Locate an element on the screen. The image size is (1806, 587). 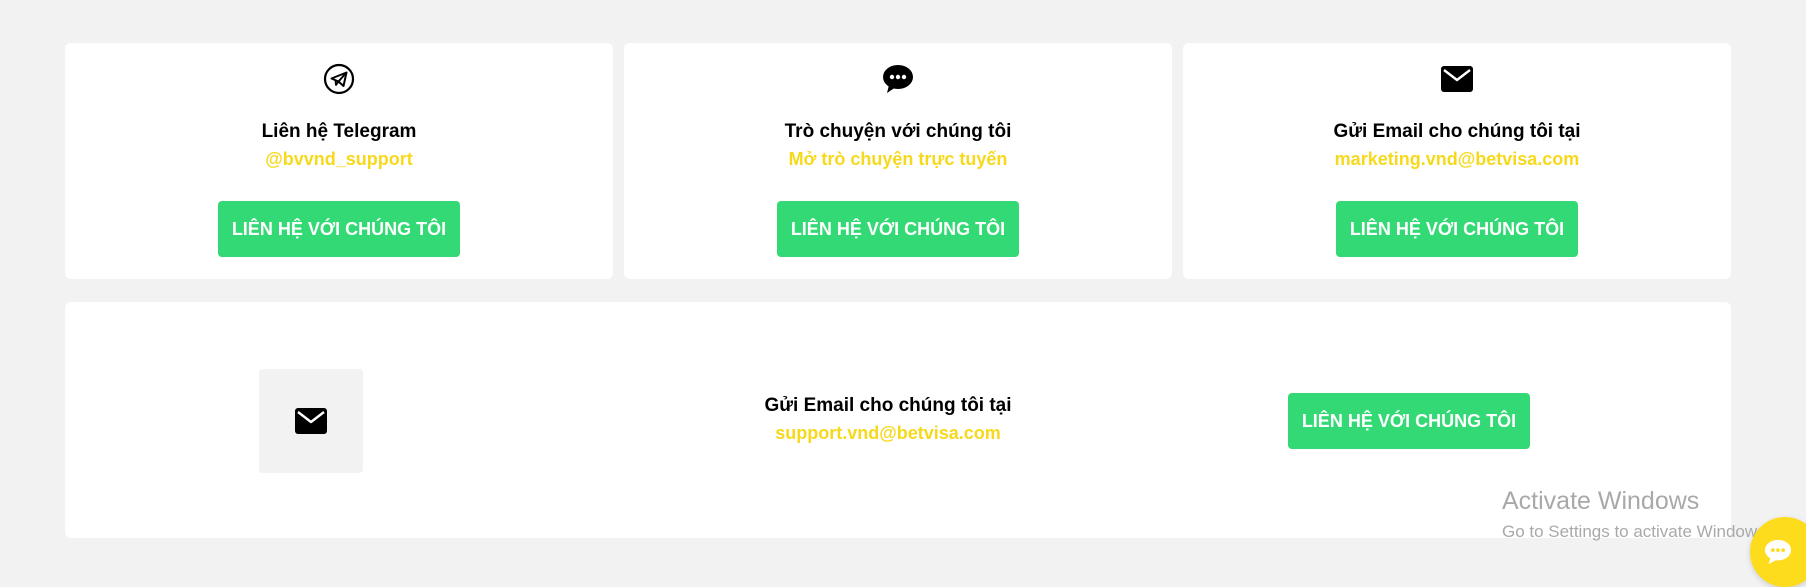
telegram-handle: @bvvnd_support is located at coordinates (339, 159).